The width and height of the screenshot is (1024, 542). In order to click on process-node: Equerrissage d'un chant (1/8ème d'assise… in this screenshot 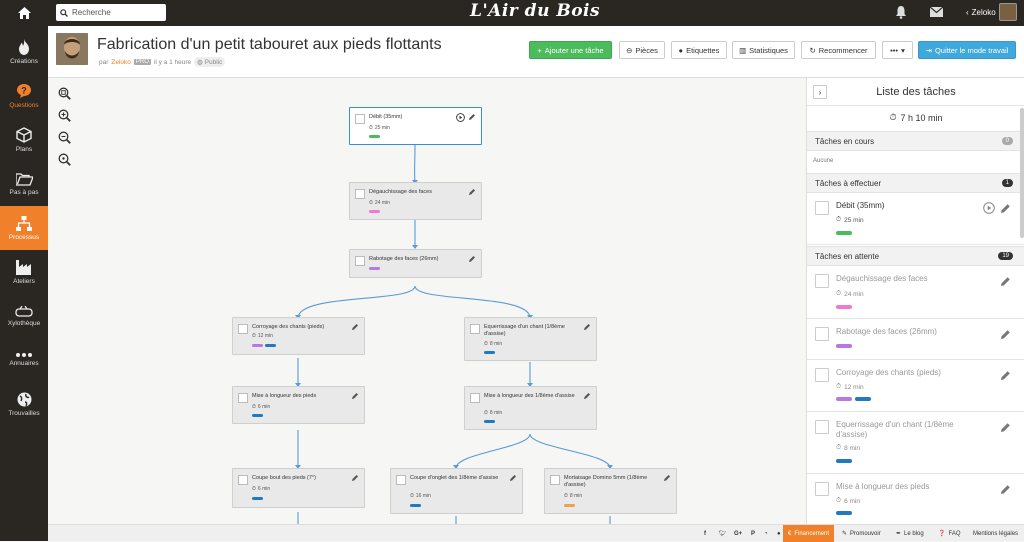, I will do `click(530, 339)`.